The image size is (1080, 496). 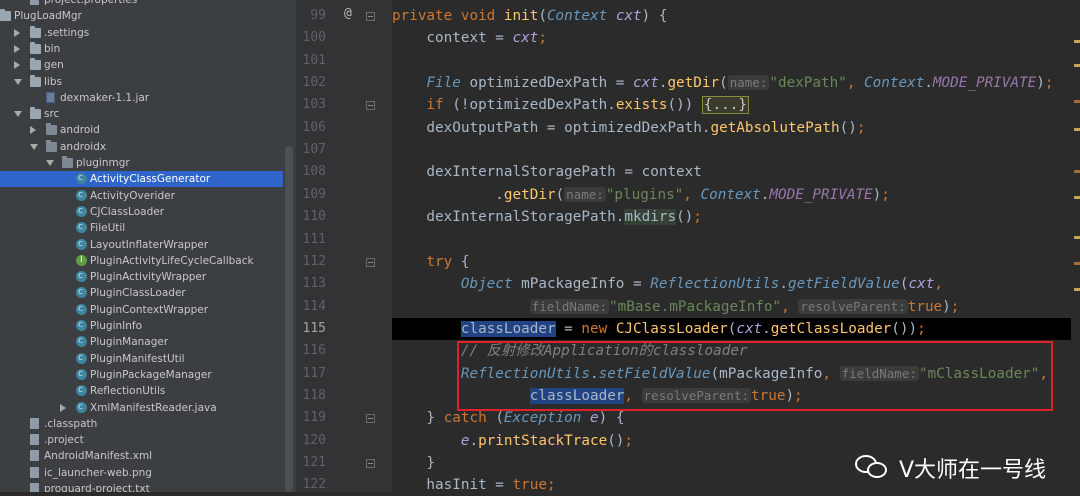 What do you see at coordinates (141, 33) in the screenshot?
I see `tree-item: .settings` at bounding box center [141, 33].